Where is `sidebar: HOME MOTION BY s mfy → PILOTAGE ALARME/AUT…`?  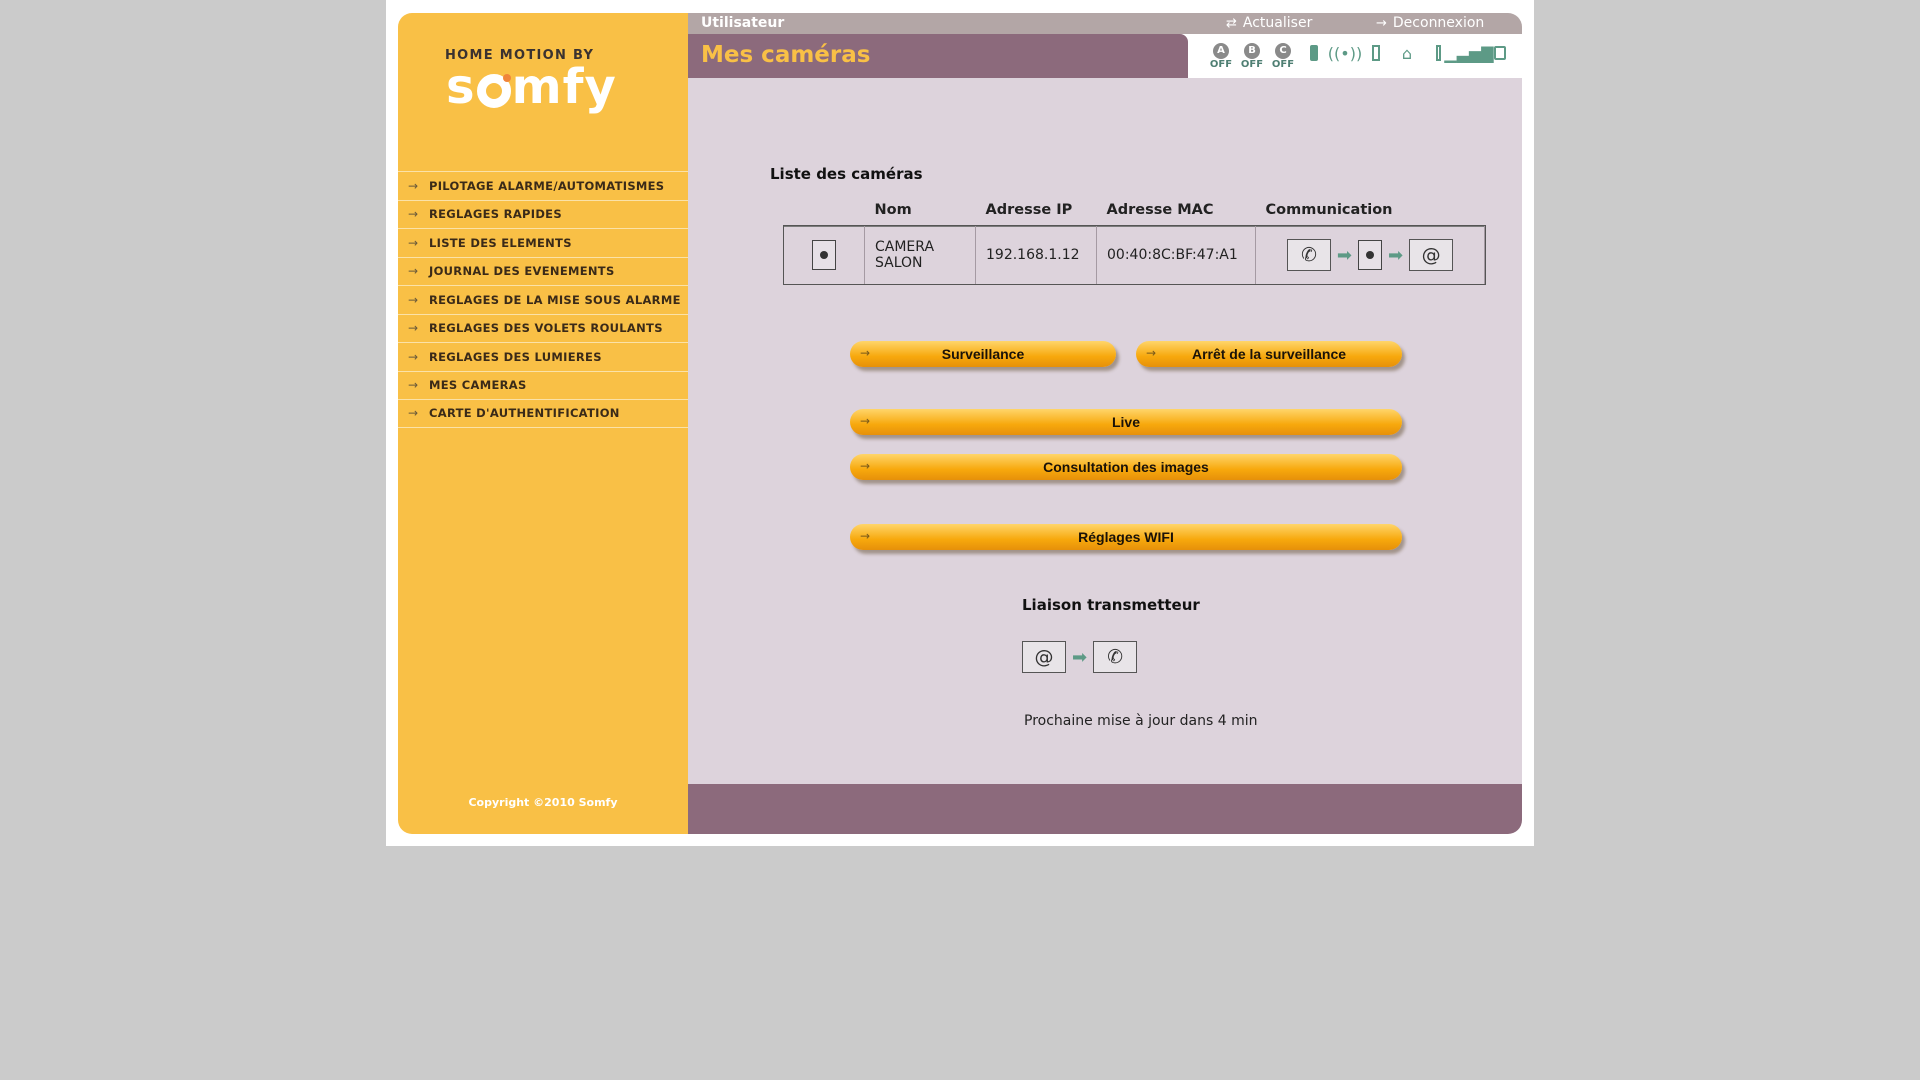 sidebar: HOME MOTION BY s mfy → PILOTAGE ALARME/AUT… is located at coordinates (543, 423).